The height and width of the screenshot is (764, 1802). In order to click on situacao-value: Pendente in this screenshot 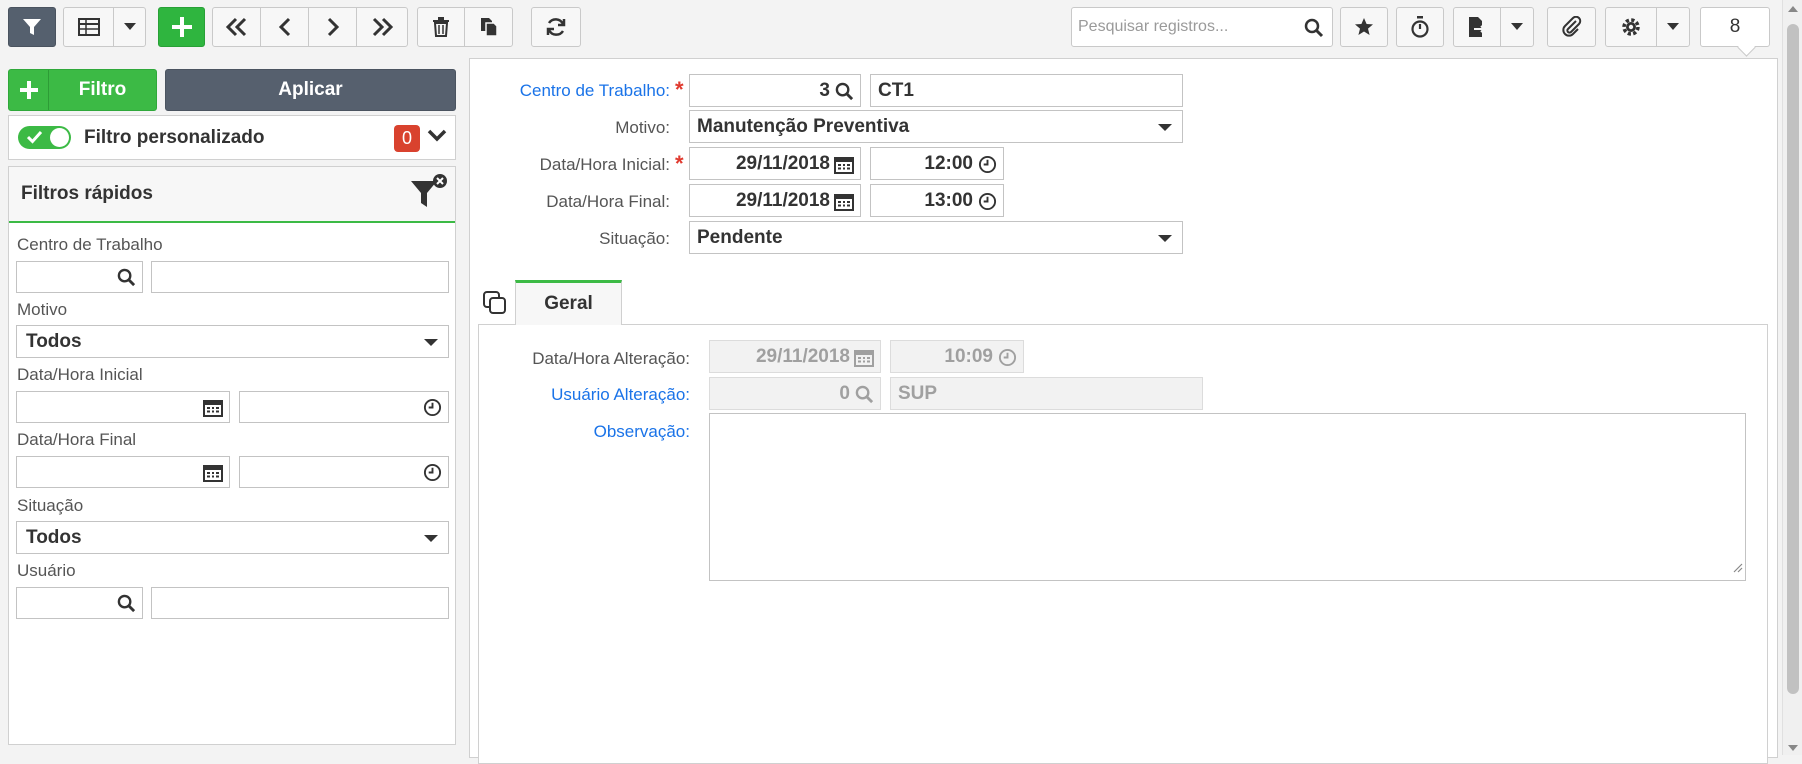, I will do `click(740, 237)`.